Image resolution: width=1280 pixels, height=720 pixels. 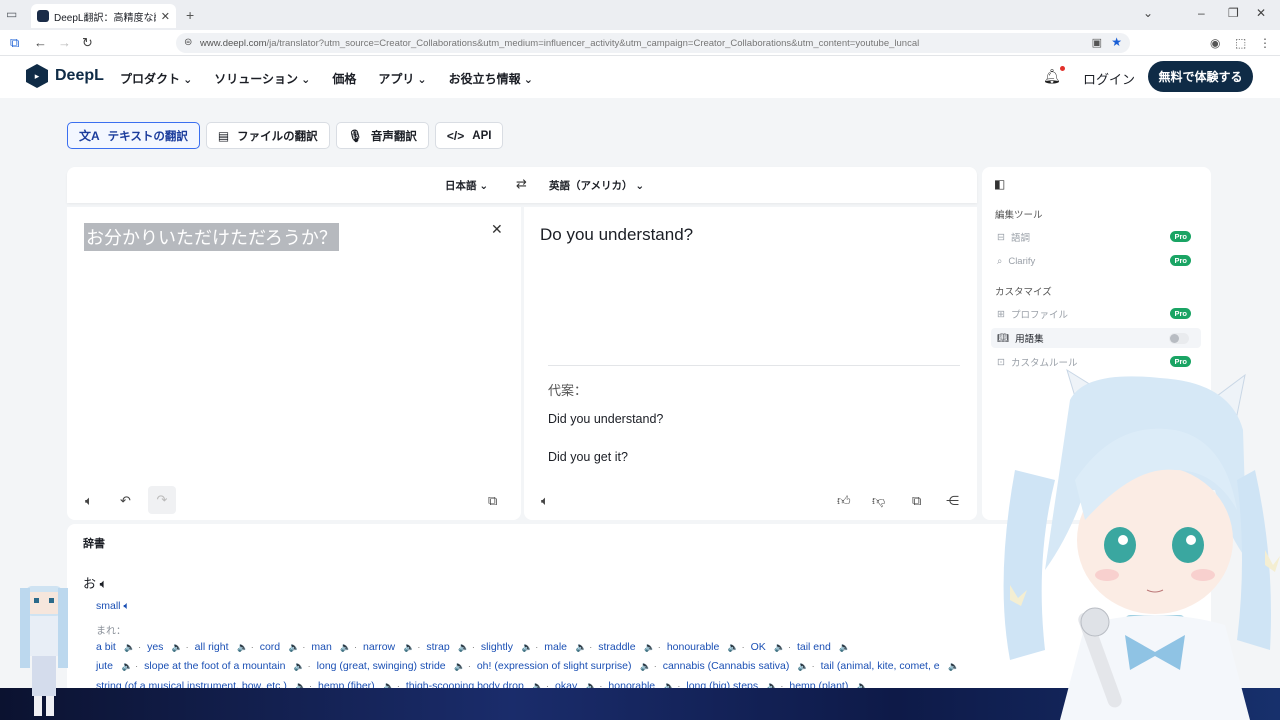 I want to click on dictionary-sense: small 🔈︎, so click(x=113, y=606).